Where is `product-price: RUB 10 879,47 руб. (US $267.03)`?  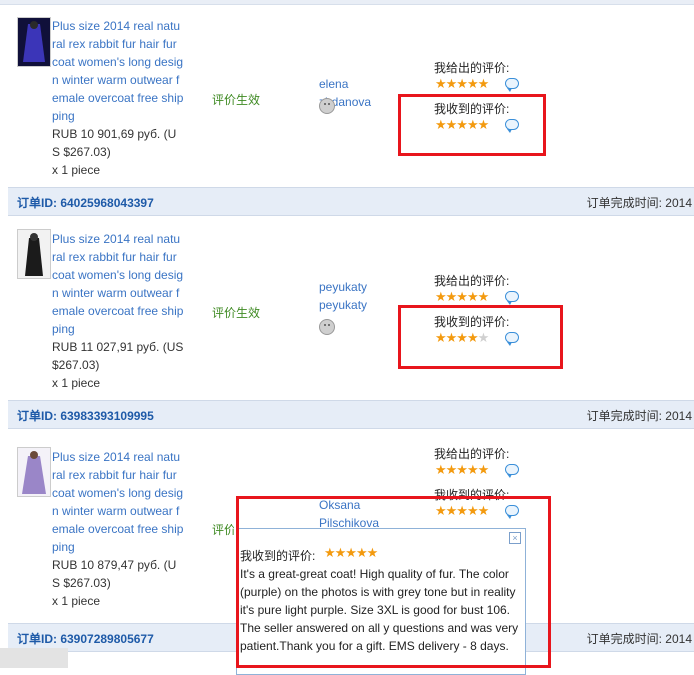 product-price: RUB 10 879,47 руб. (US $267.03) is located at coordinates (114, 574).